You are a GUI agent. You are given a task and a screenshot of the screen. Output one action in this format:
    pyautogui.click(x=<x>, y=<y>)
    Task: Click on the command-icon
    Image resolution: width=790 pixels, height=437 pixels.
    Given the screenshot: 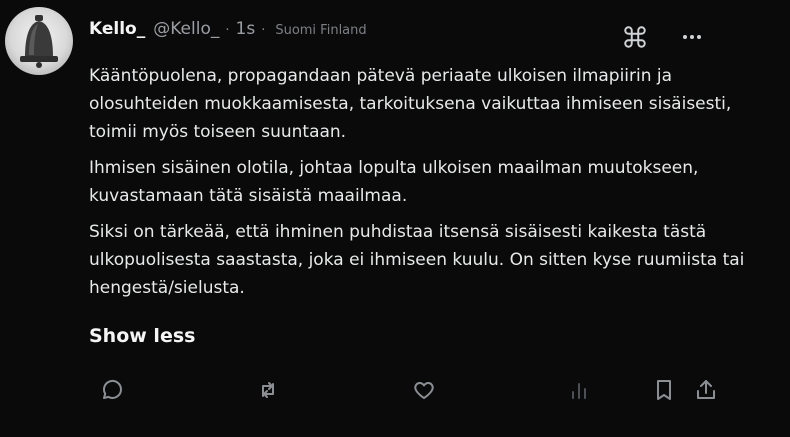 What is the action you would take?
    pyautogui.click(x=635, y=37)
    